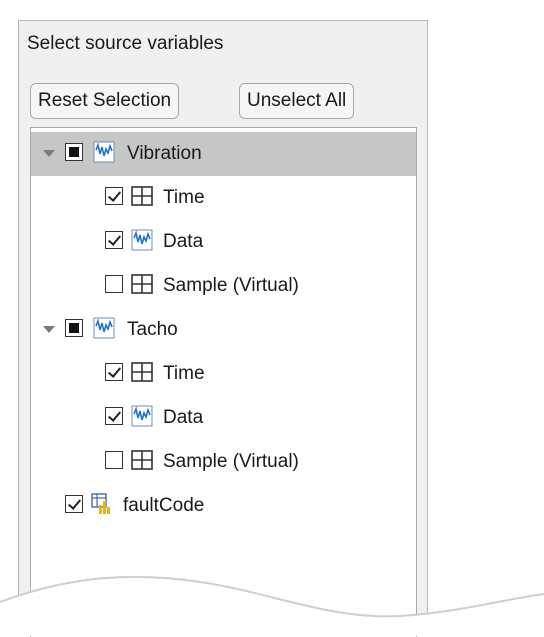  What do you see at coordinates (223, 418) in the screenshot?
I see `tree-node-tacho-data: Data` at bounding box center [223, 418].